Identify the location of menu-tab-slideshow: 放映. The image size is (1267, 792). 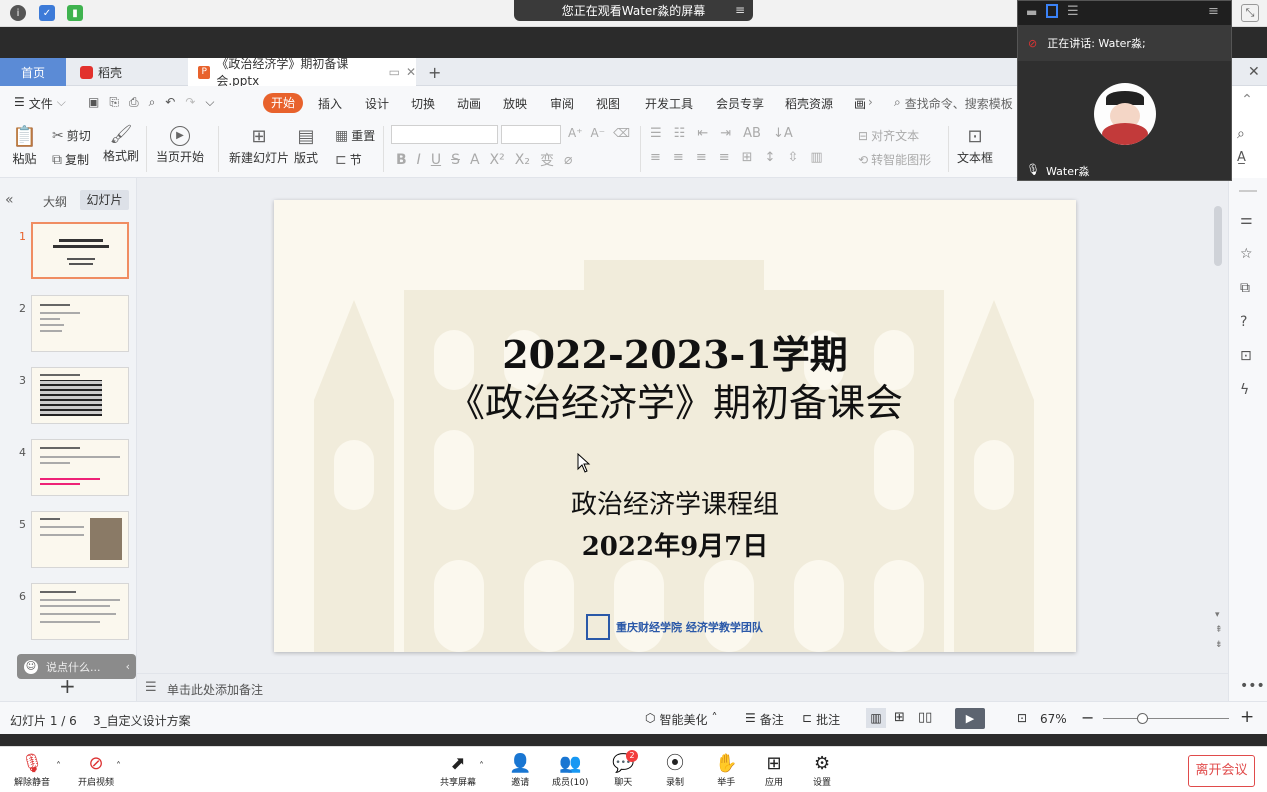
(515, 103).